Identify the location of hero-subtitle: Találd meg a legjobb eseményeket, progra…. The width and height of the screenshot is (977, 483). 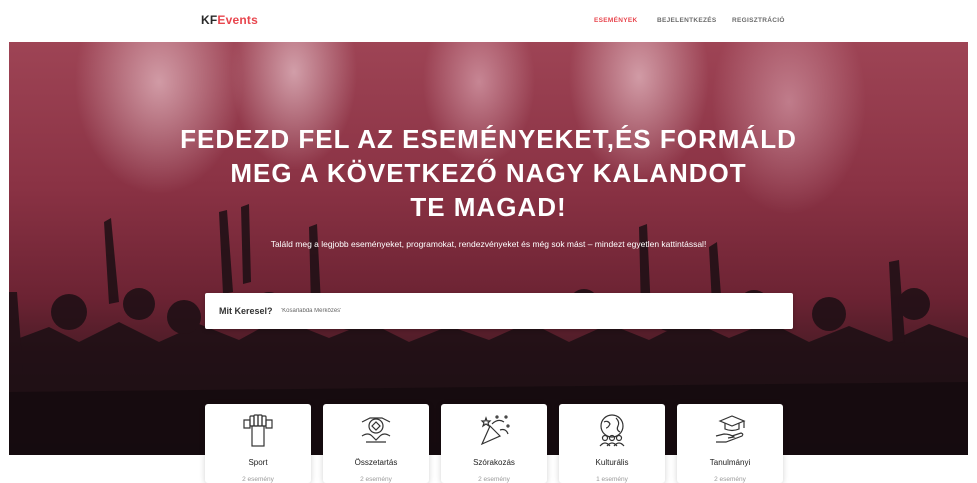
(488, 244).